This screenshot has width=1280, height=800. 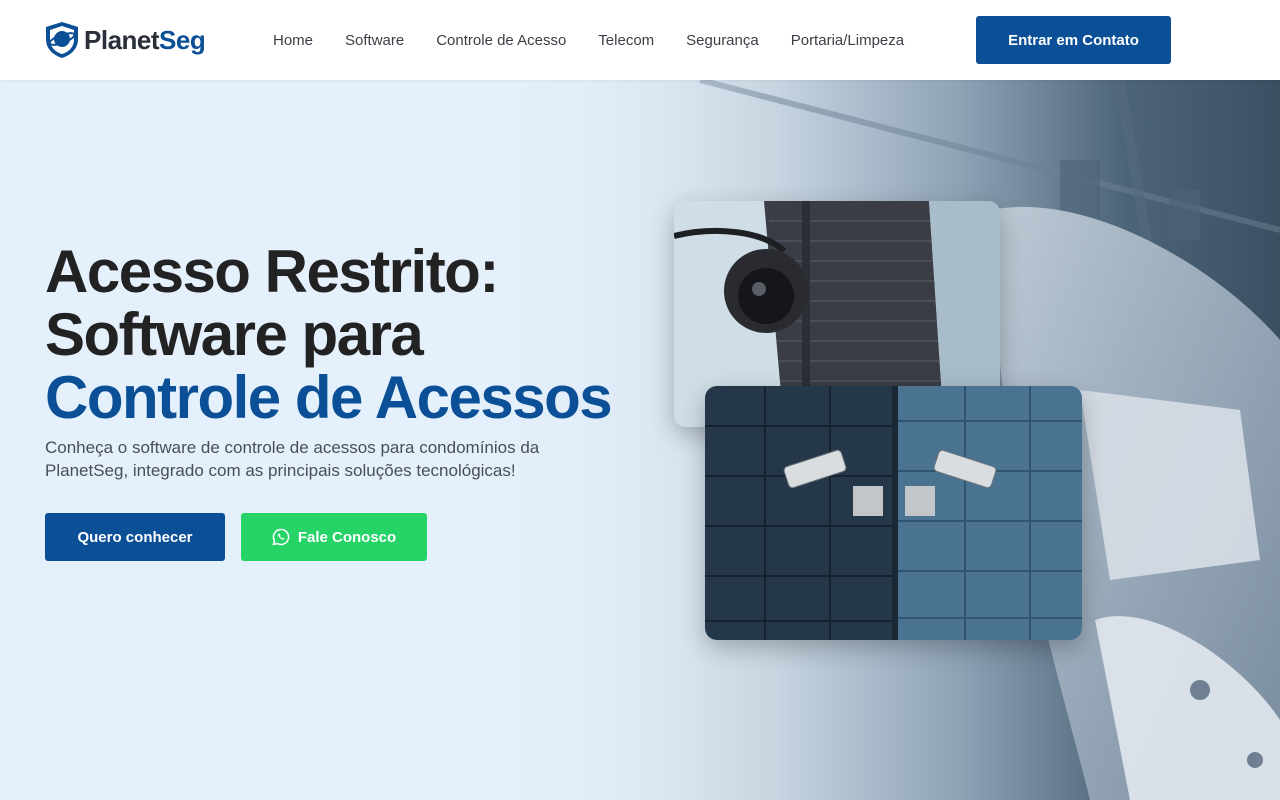 I want to click on hero-title-line-3: Controle de Acessos, so click(x=329, y=397).